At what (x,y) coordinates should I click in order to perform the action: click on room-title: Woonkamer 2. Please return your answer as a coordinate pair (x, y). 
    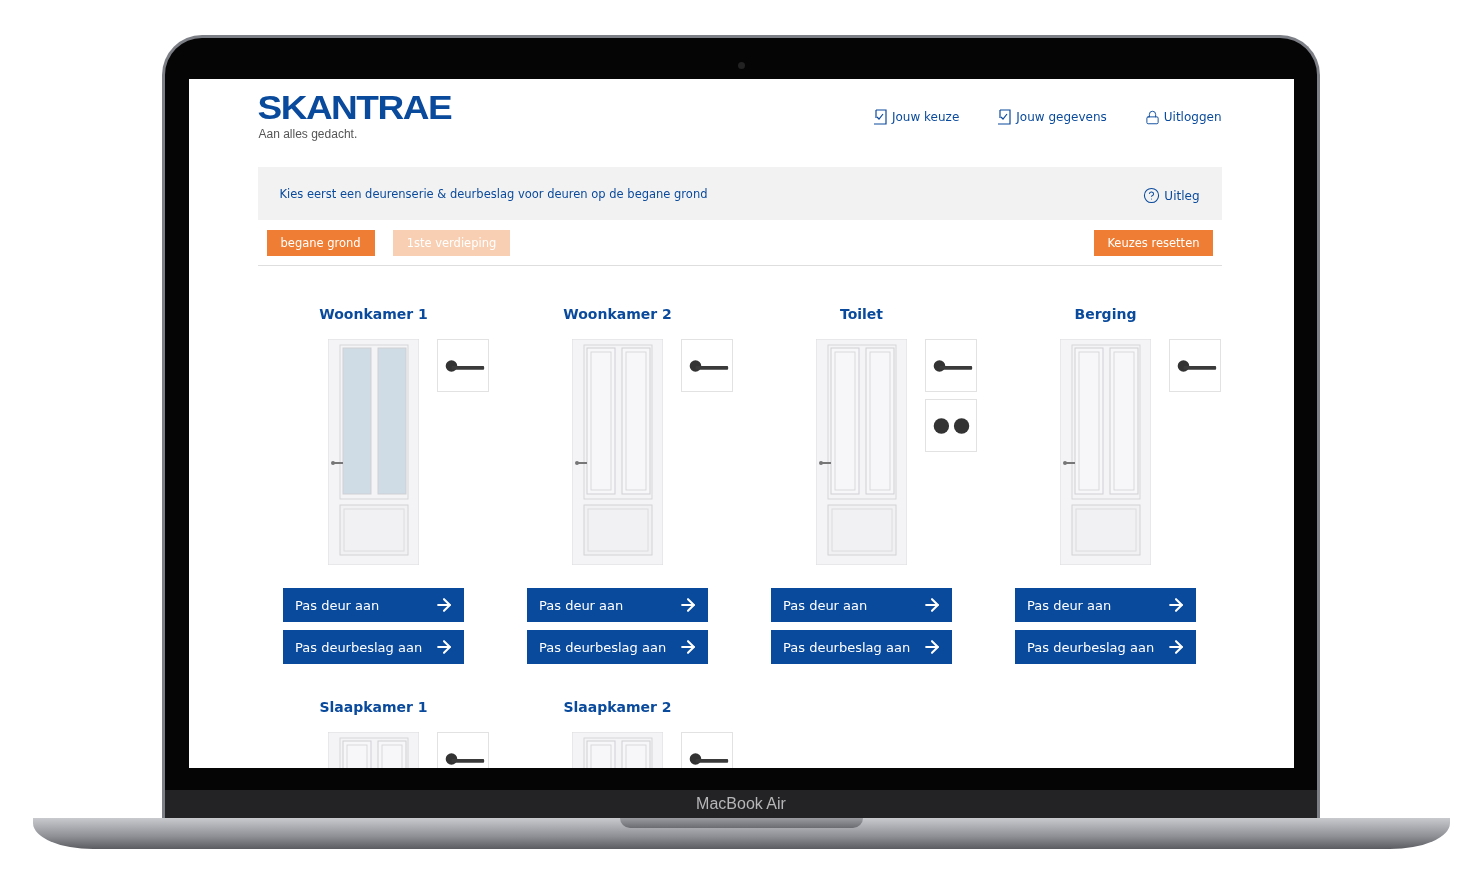
    Looking at the image, I should click on (617, 315).